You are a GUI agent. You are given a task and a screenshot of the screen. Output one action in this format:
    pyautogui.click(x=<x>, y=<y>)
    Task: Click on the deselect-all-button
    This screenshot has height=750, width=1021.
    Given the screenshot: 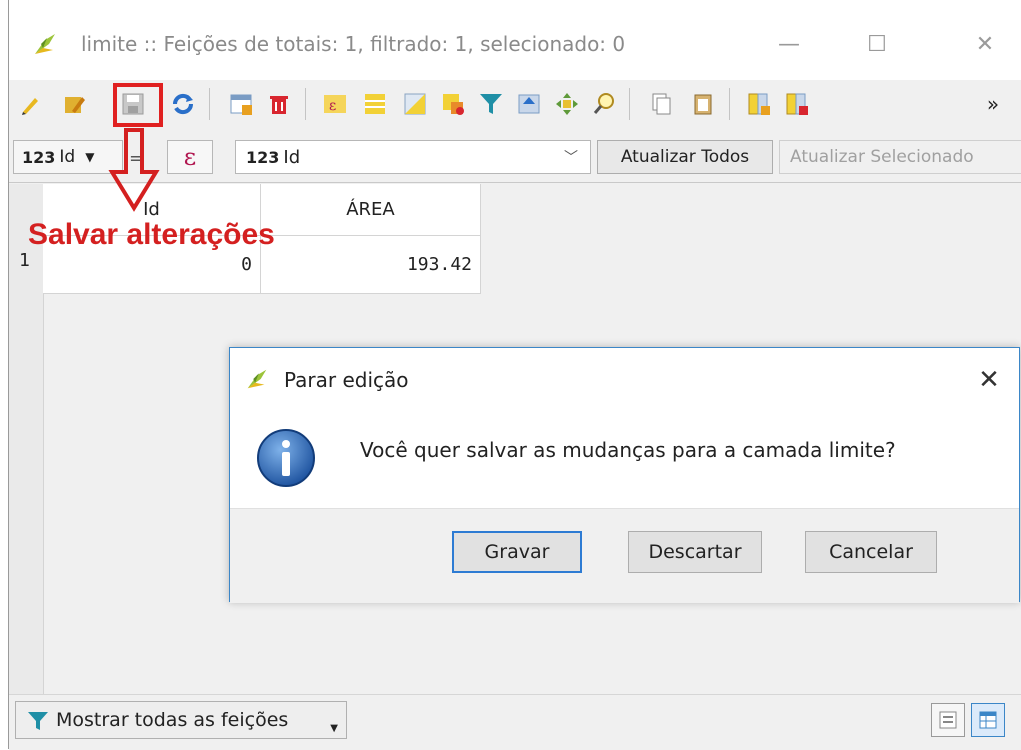 What is the action you would take?
    pyautogui.click(x=453, y=104)
    